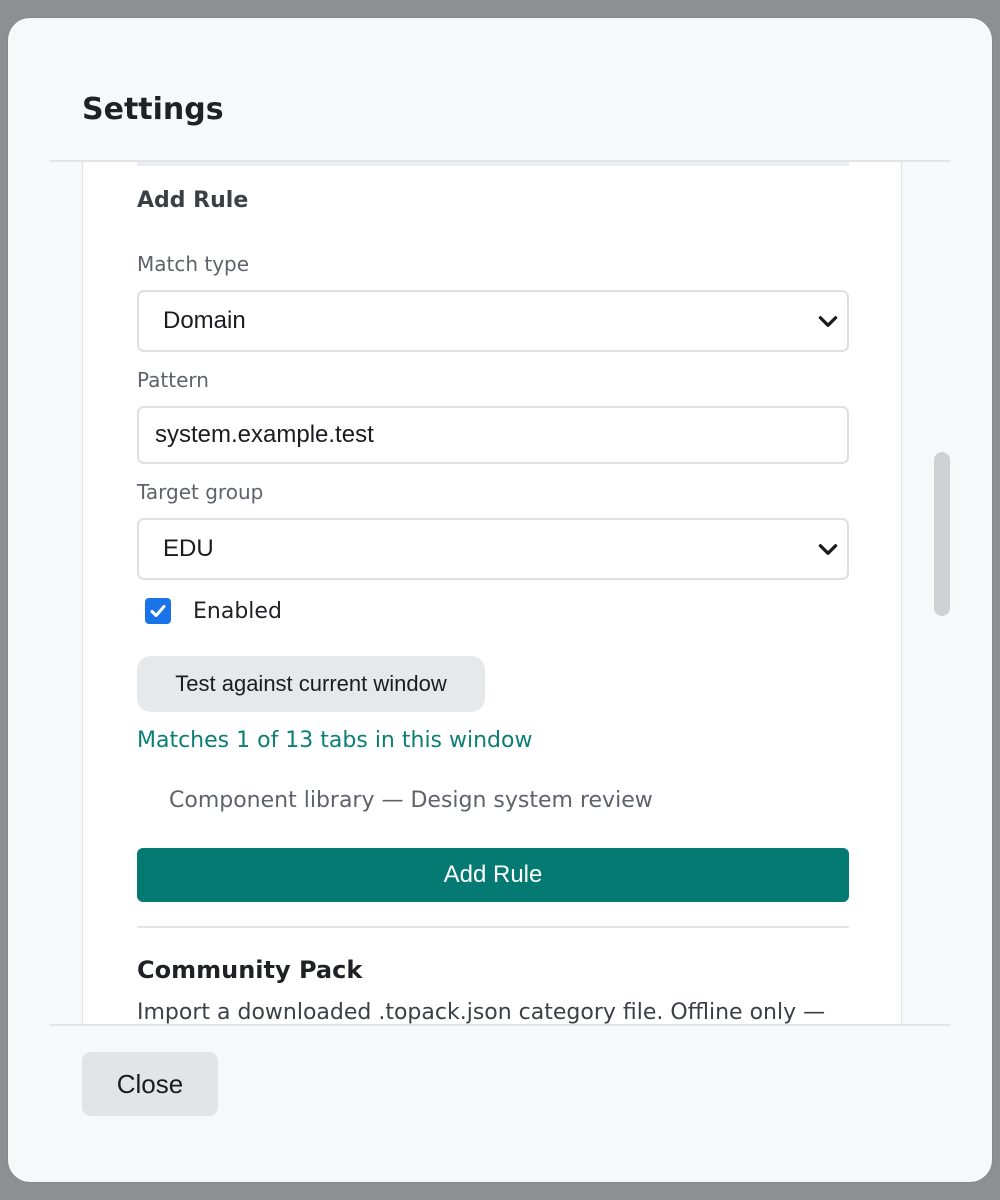  I want to click on target-group-select: EDU, so click(493, 549).